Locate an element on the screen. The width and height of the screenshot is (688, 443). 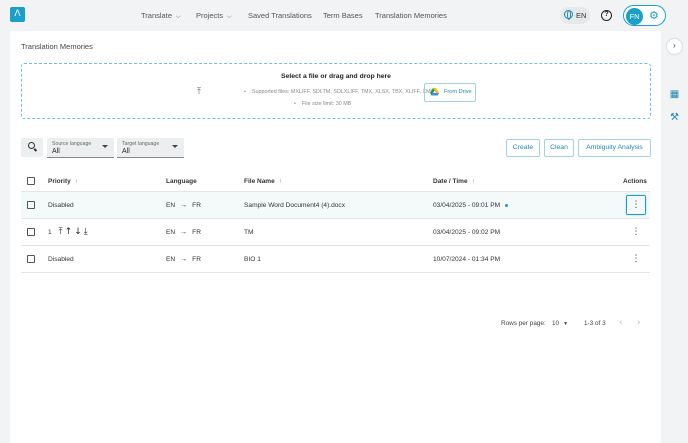
nav-projects-label: Projects is located at coordinates (210, 15).